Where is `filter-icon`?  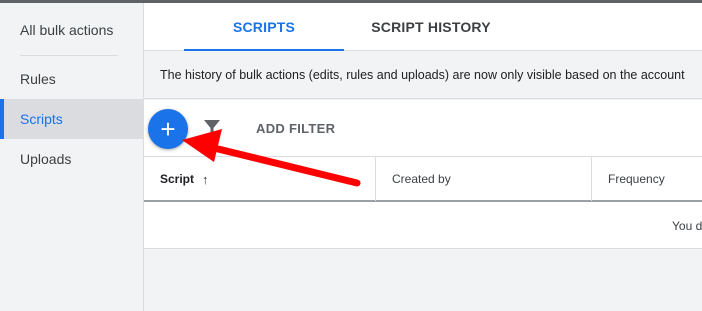
filter-icon is located at coordinates (212, 128).